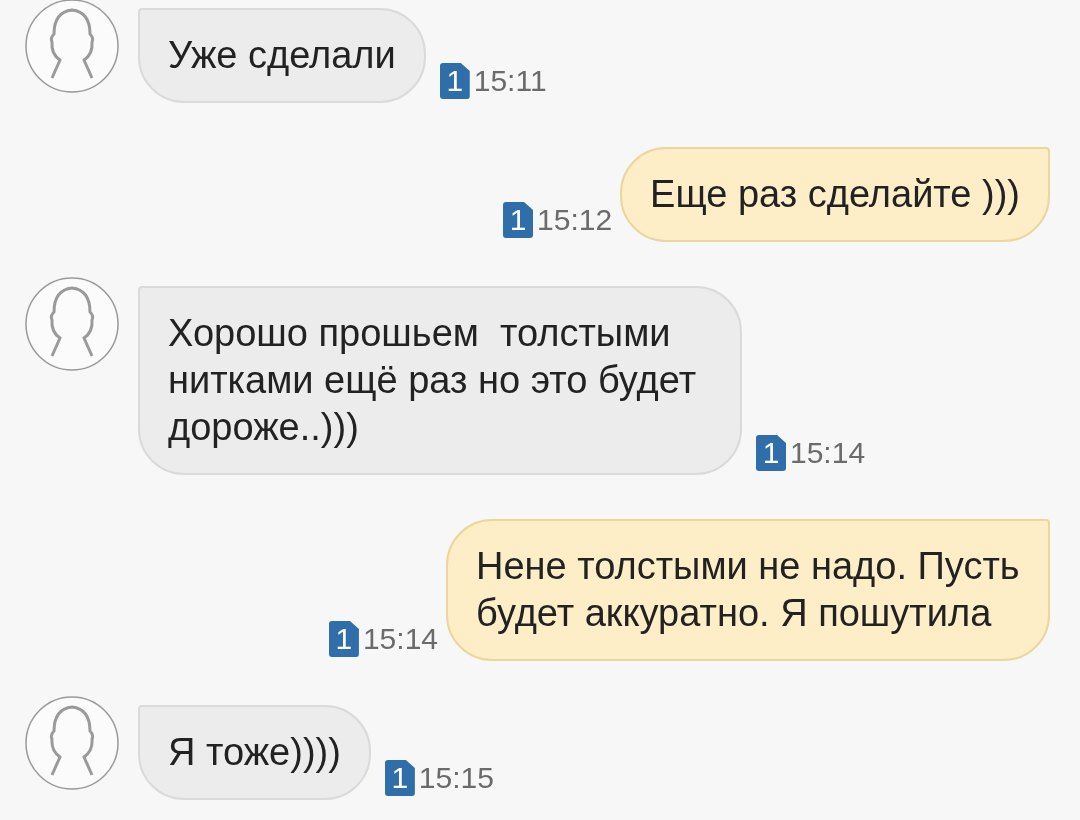  Describe the element at coordinates (440, 380) in the screenshot. I see `message-bubble: Хорошо прошьем толстыми нитками ещё раз но это будет дороже..)))` at that location.